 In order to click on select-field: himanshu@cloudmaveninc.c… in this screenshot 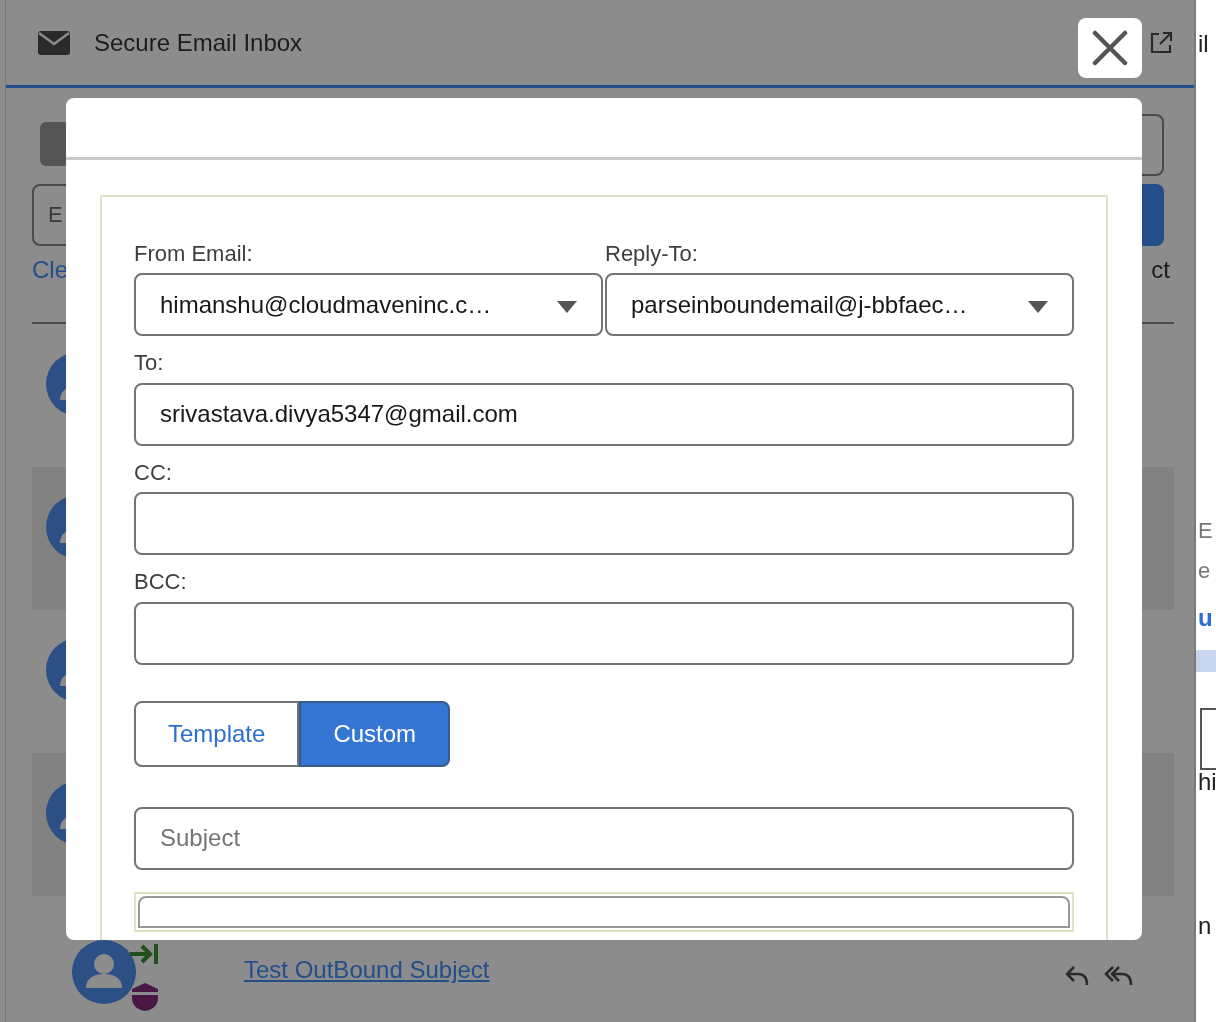, I will do `click(368, 305)`.